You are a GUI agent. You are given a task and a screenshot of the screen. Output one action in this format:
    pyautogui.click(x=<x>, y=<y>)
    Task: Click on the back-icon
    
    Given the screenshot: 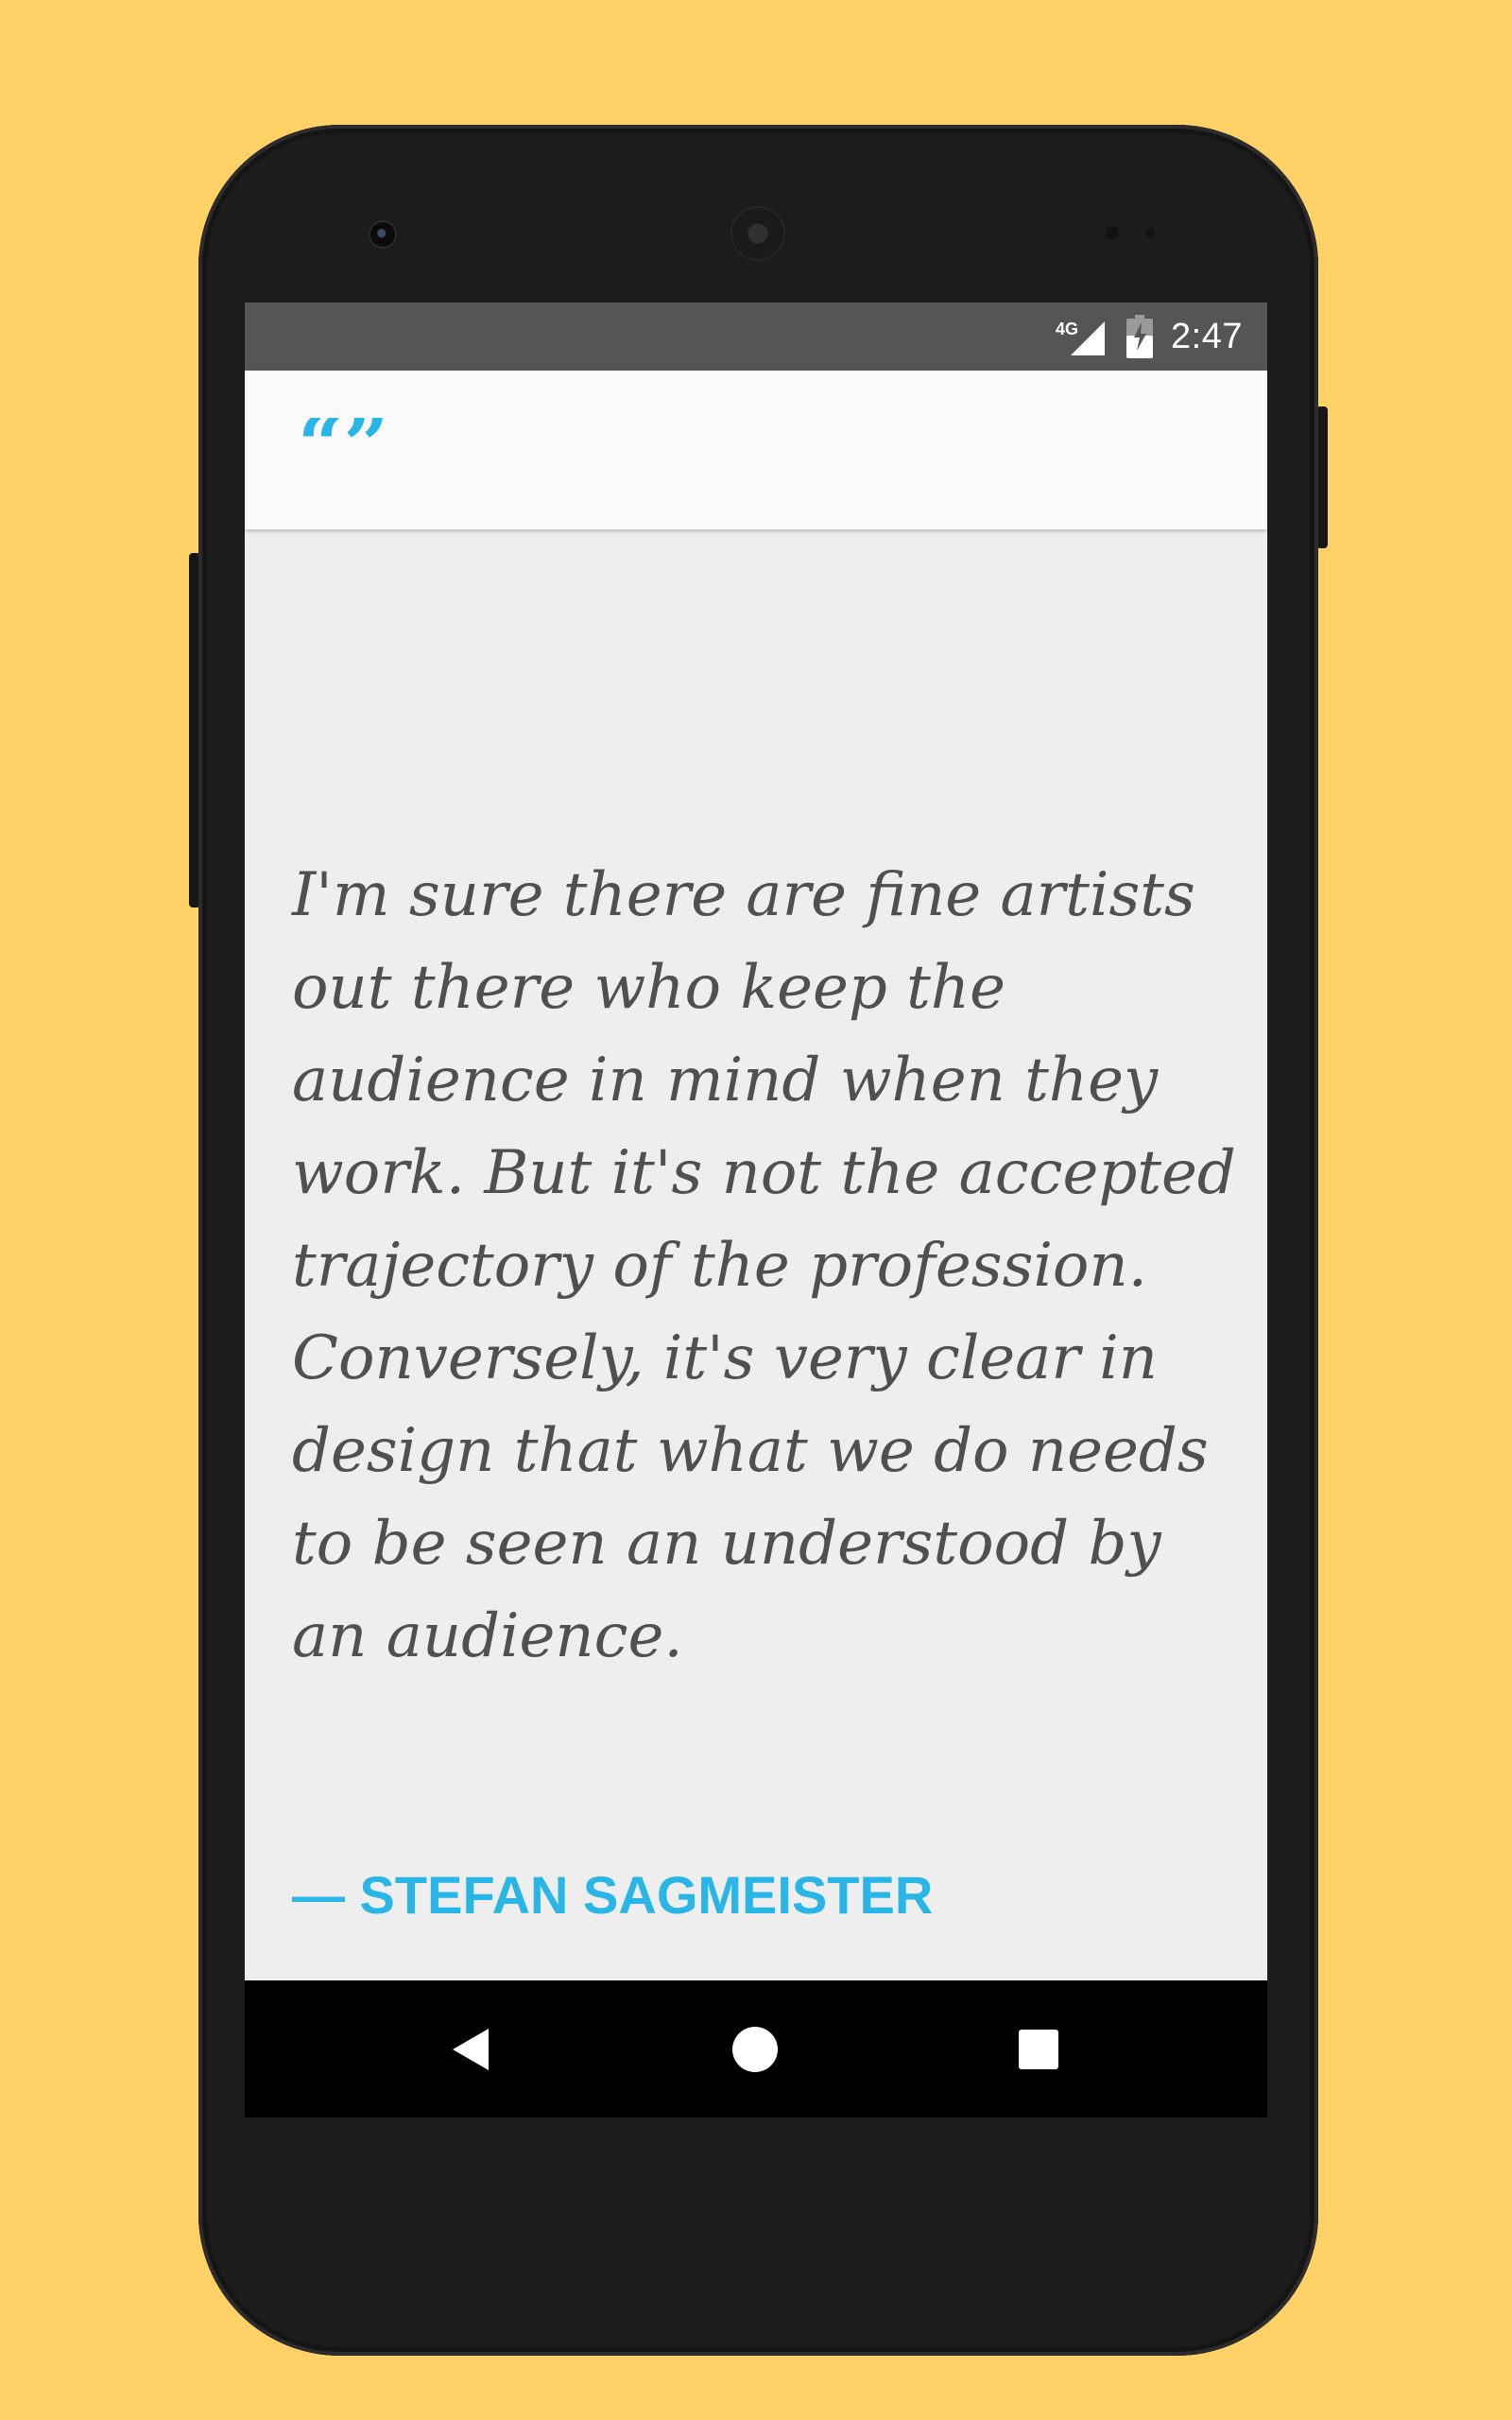 What is the action you would take?
    pyautogui.click(x=471, y=2049)
    